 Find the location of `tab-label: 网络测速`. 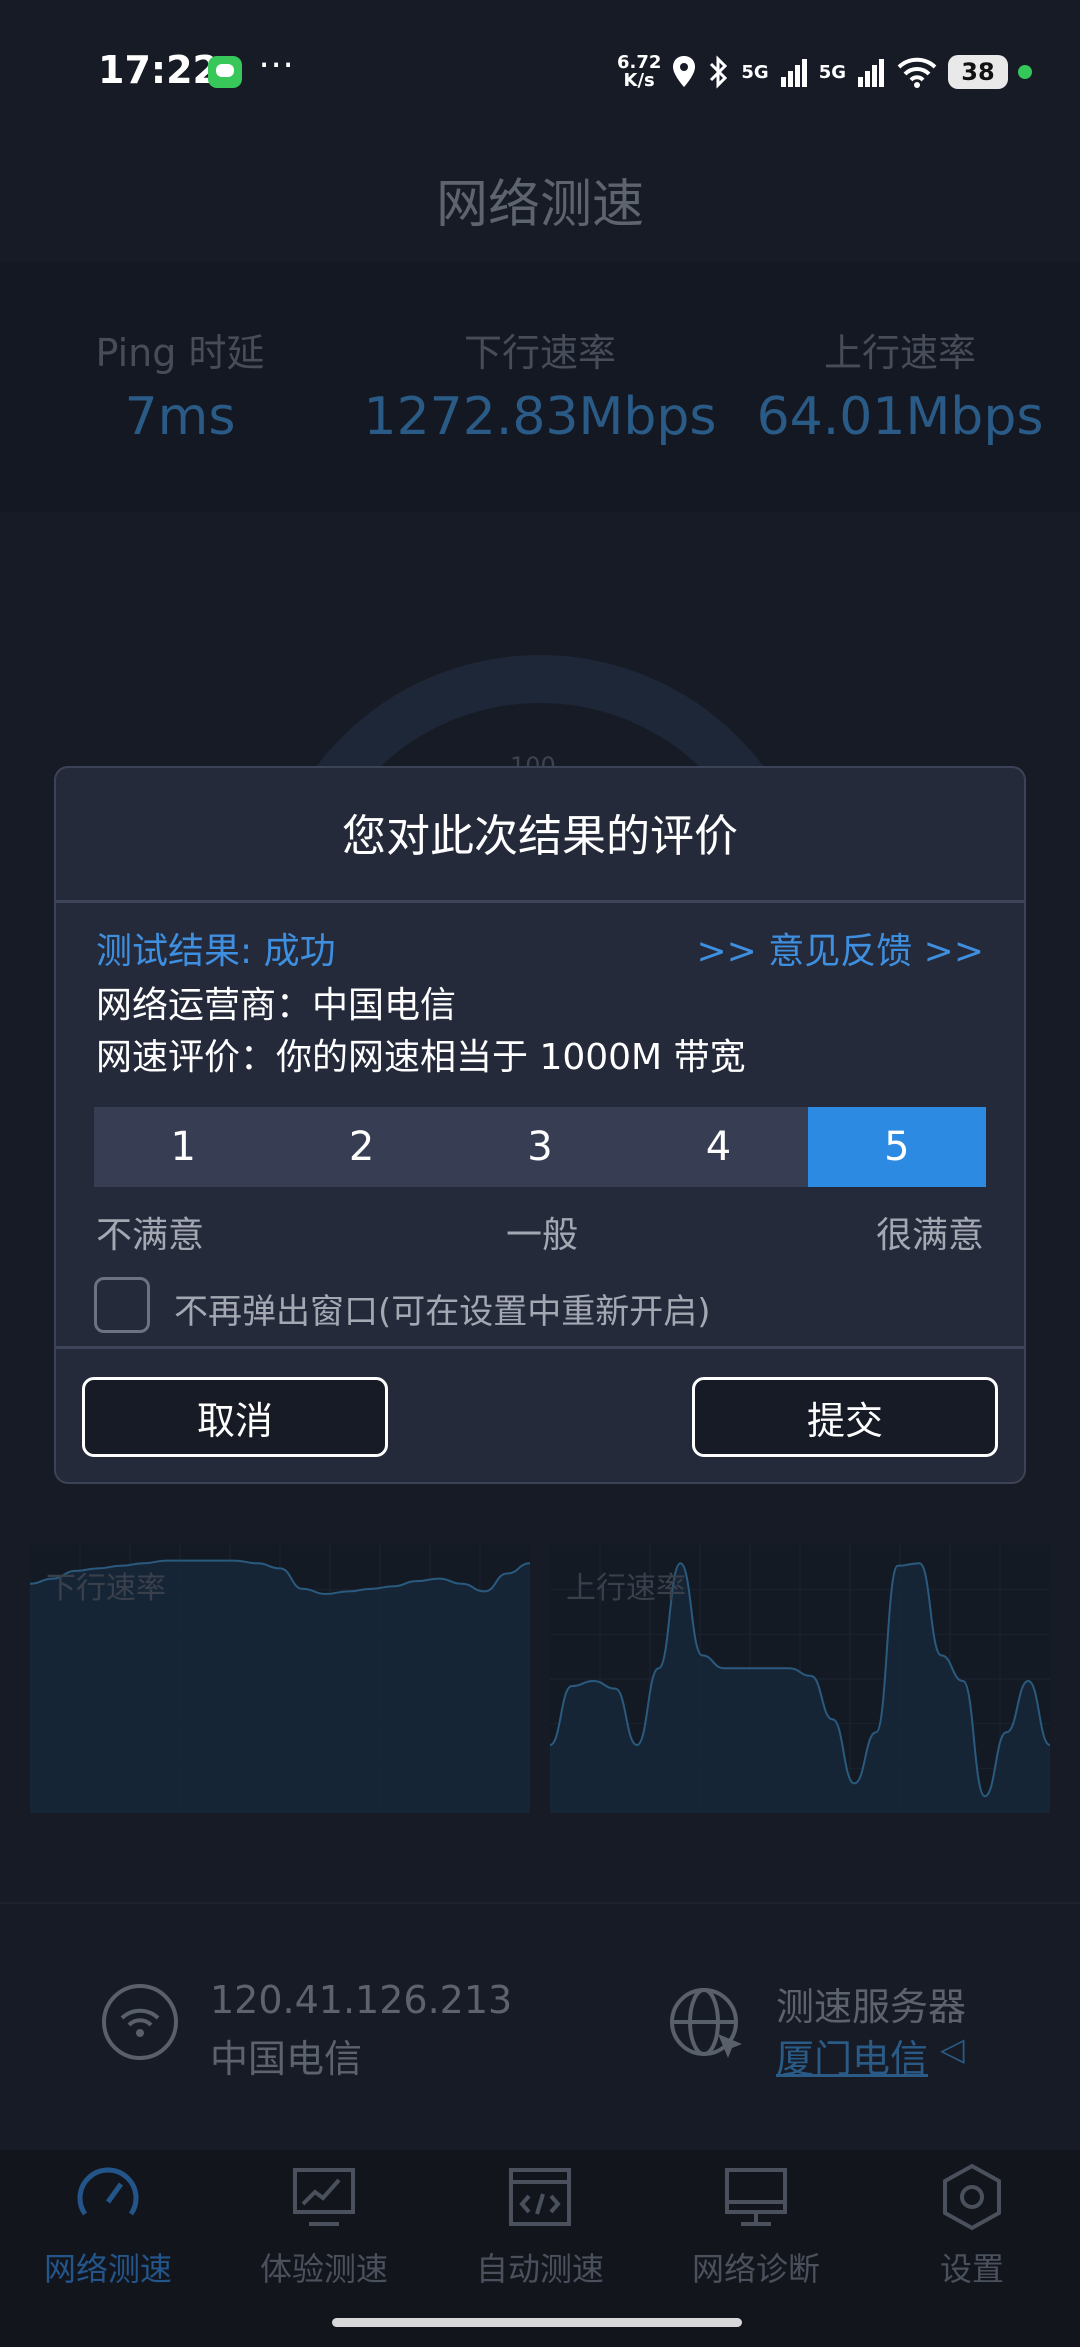

tab-label: 网络测速 is located at coordinates (107, 2269).